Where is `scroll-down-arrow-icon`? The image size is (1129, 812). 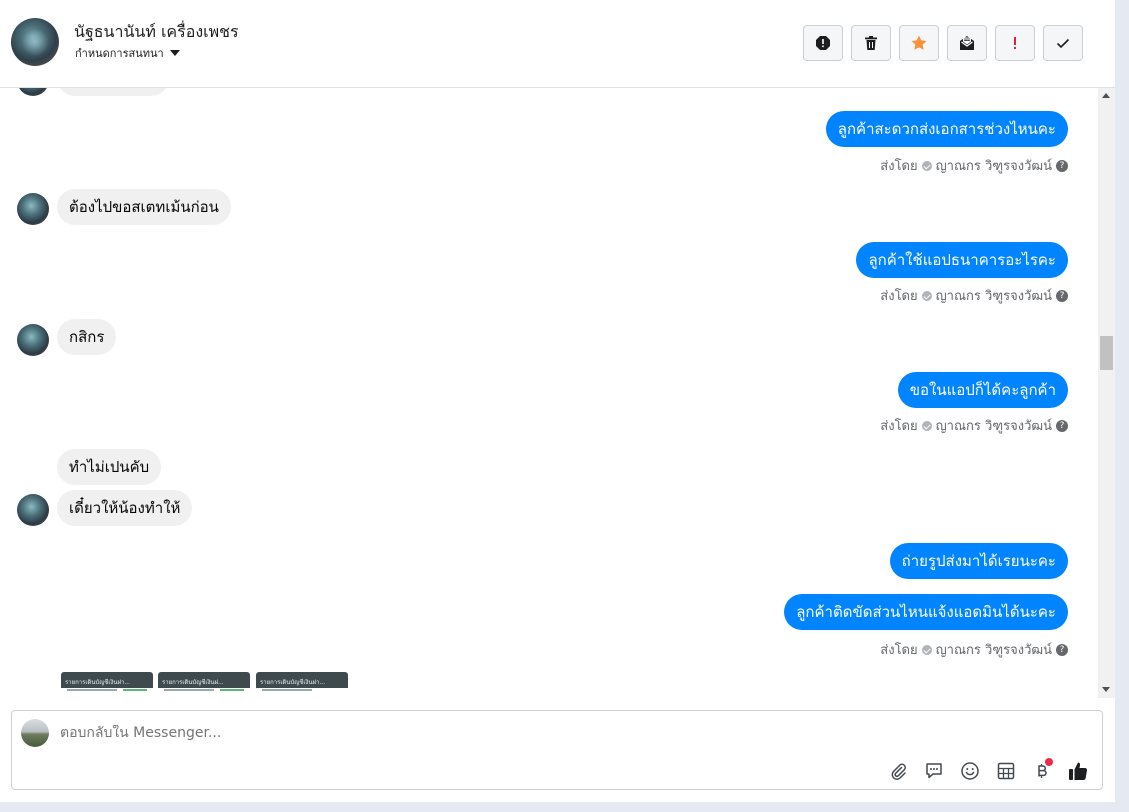 scroll-down-arrow-icon is located at coordinates (1106, 689).